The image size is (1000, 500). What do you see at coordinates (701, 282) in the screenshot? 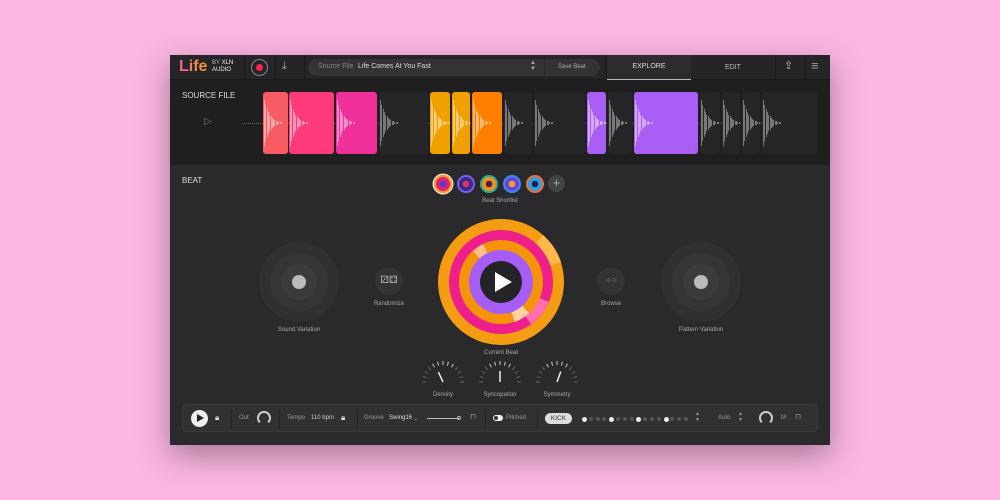
I see `pattern-variation-handle` at bounding box center [701, 282].